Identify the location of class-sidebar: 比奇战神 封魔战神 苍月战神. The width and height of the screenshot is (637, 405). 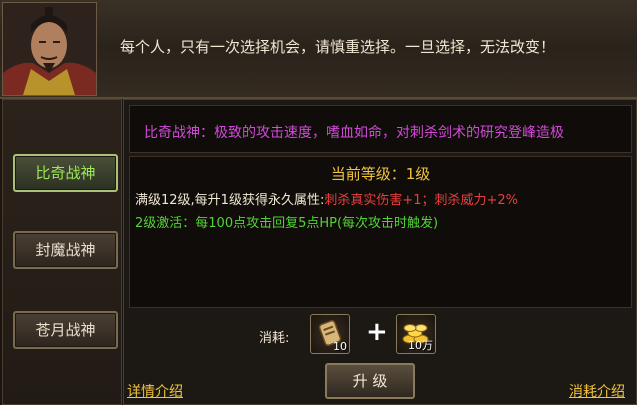
(62, 252).